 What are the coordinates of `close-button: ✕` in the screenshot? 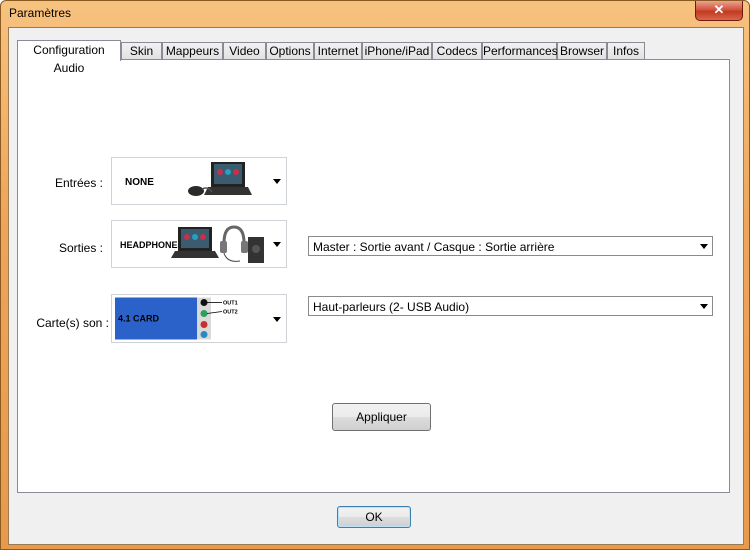 It's located at (719, 11).